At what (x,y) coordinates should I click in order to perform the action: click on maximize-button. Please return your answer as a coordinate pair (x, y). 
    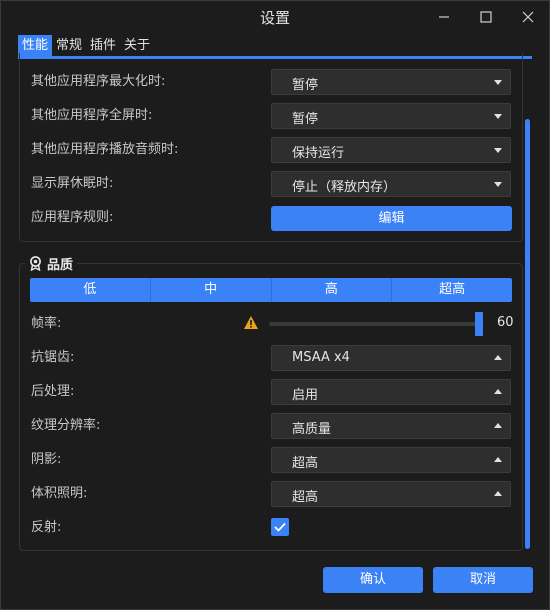
    Looking at the image, I should click on (486, 17).